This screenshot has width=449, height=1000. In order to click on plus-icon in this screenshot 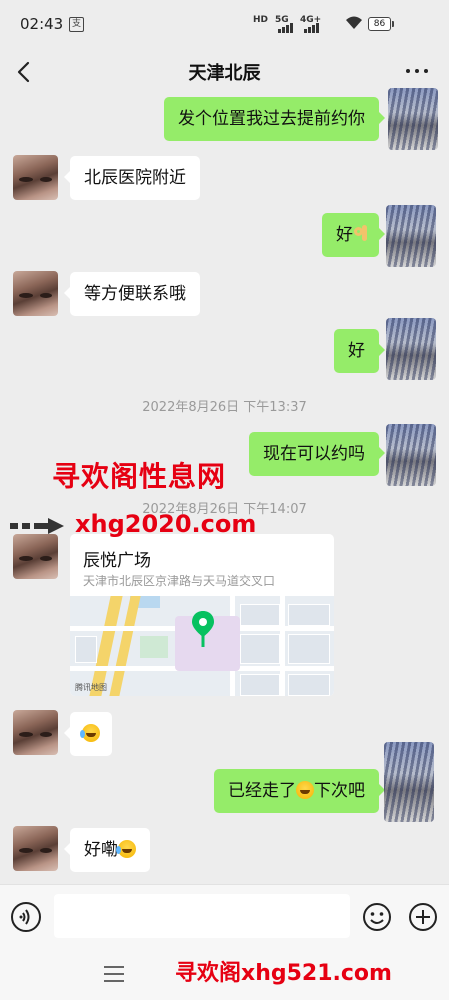, I will do `click(423, 917)`.